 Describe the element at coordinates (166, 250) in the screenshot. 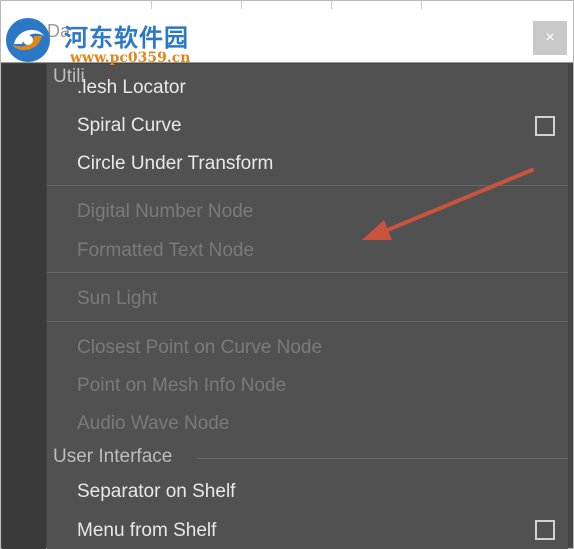

I see `menu-item-label: Formatted Text Node` at that location.